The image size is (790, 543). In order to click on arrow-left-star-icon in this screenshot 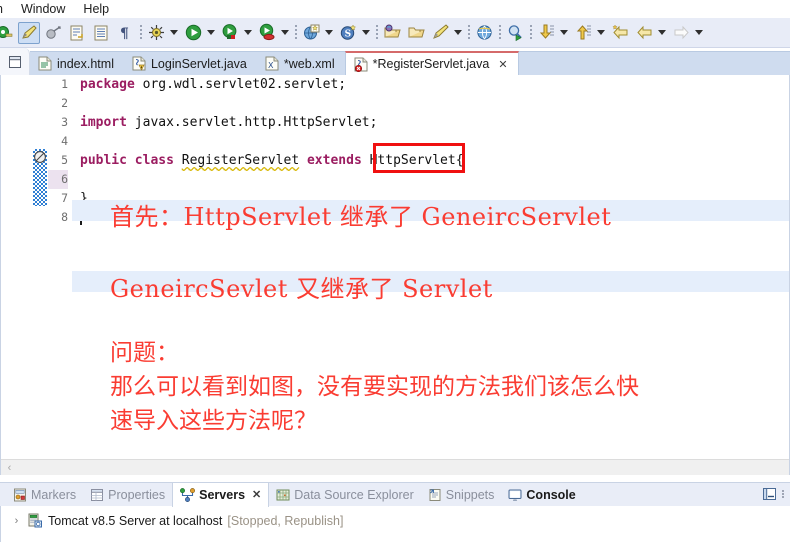, I will do `click(620, 33)`.